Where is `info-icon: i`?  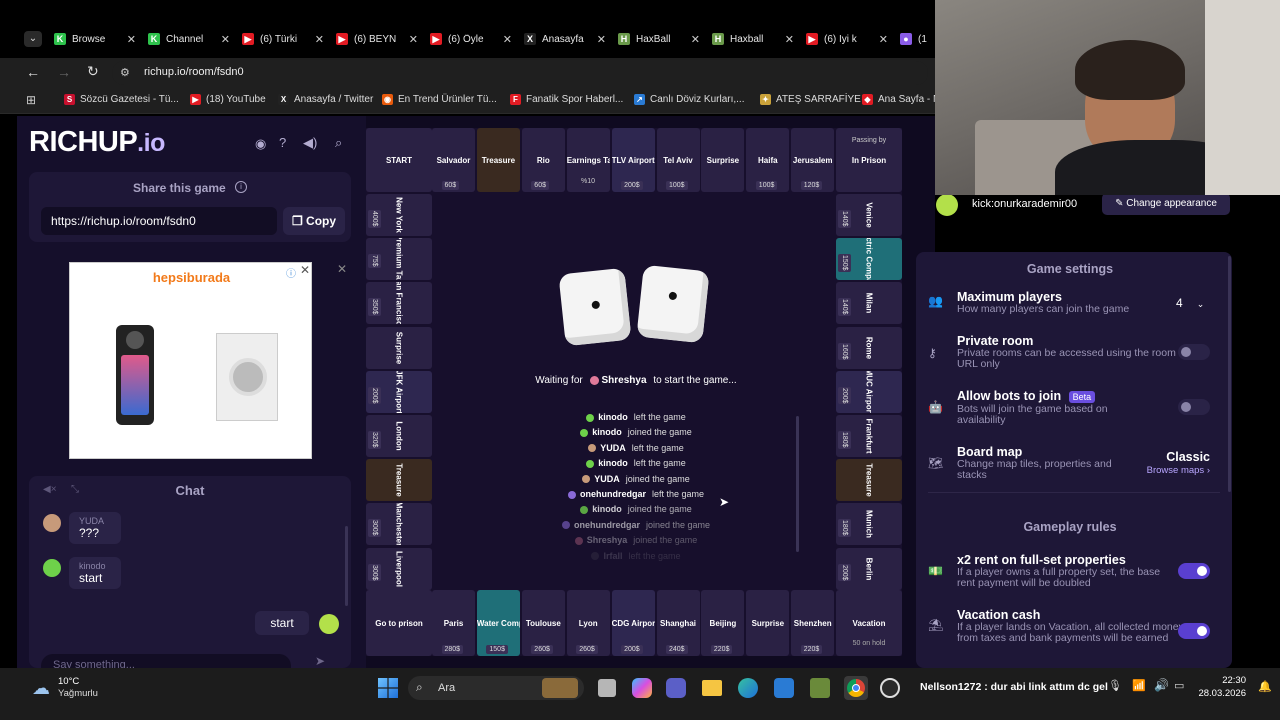
info-icon: i is located at coordinates (241, 187).